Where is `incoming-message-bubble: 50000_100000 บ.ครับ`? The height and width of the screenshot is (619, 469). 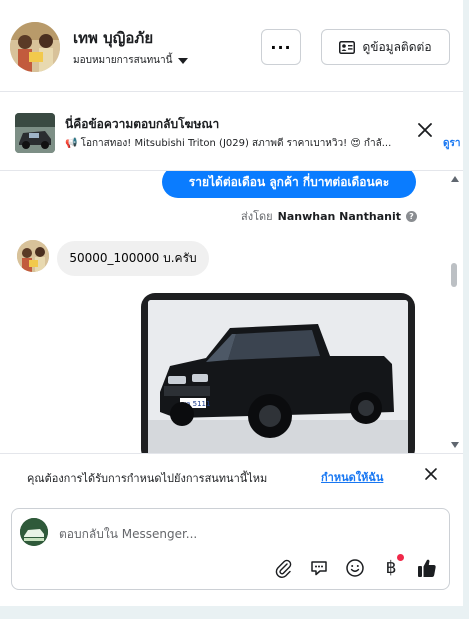 incoming-message-bubble: 50000_100000 บ.ครับ is located at coordinates (133, 258).